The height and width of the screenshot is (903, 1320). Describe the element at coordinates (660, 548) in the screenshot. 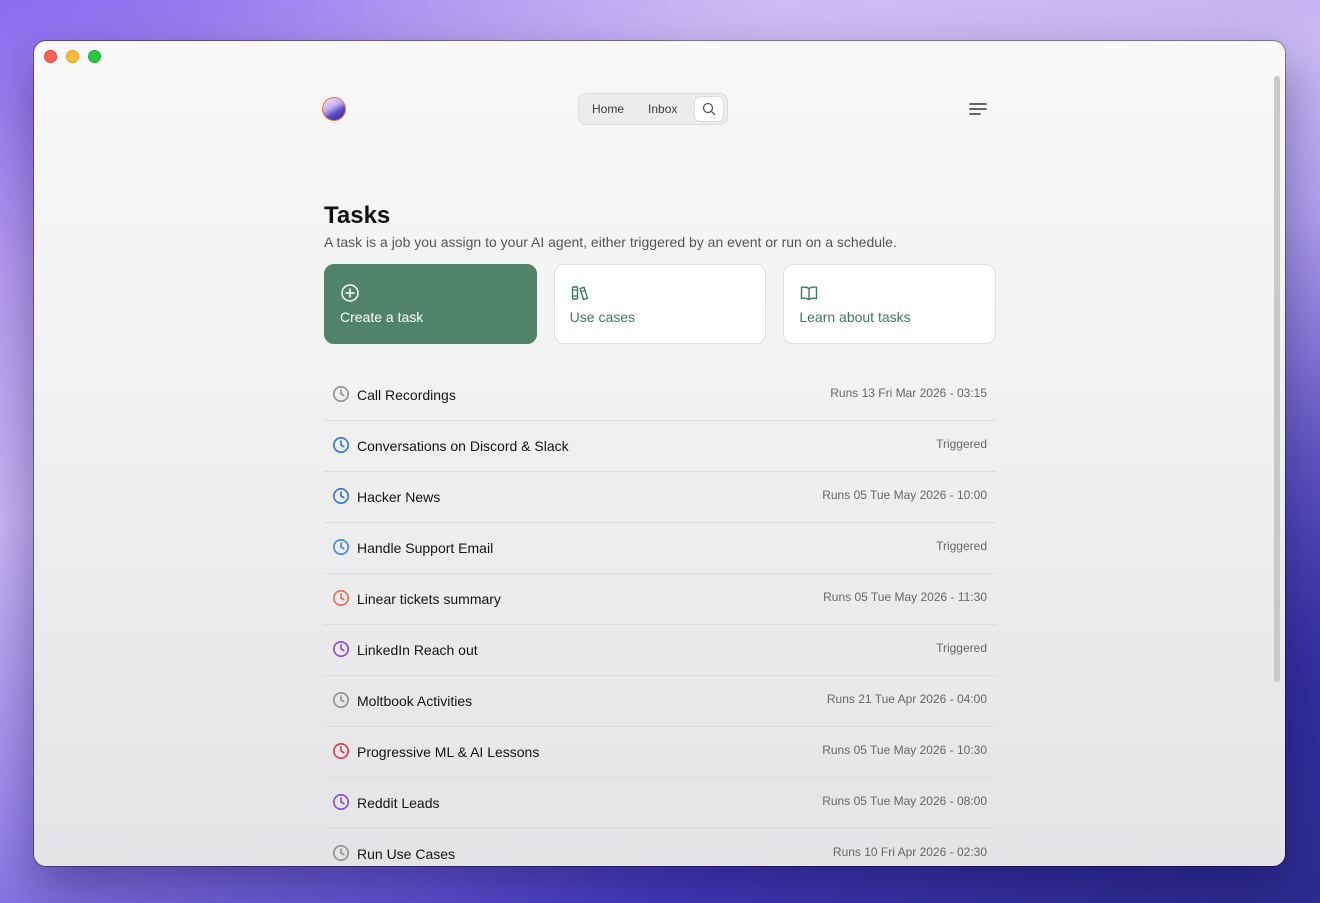

I see `task-row: Handle Support Email Triggered` at that location.